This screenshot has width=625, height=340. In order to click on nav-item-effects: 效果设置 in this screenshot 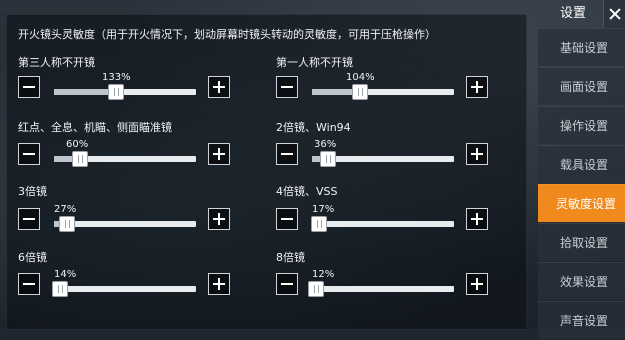, I will do `click(581, 281)`.